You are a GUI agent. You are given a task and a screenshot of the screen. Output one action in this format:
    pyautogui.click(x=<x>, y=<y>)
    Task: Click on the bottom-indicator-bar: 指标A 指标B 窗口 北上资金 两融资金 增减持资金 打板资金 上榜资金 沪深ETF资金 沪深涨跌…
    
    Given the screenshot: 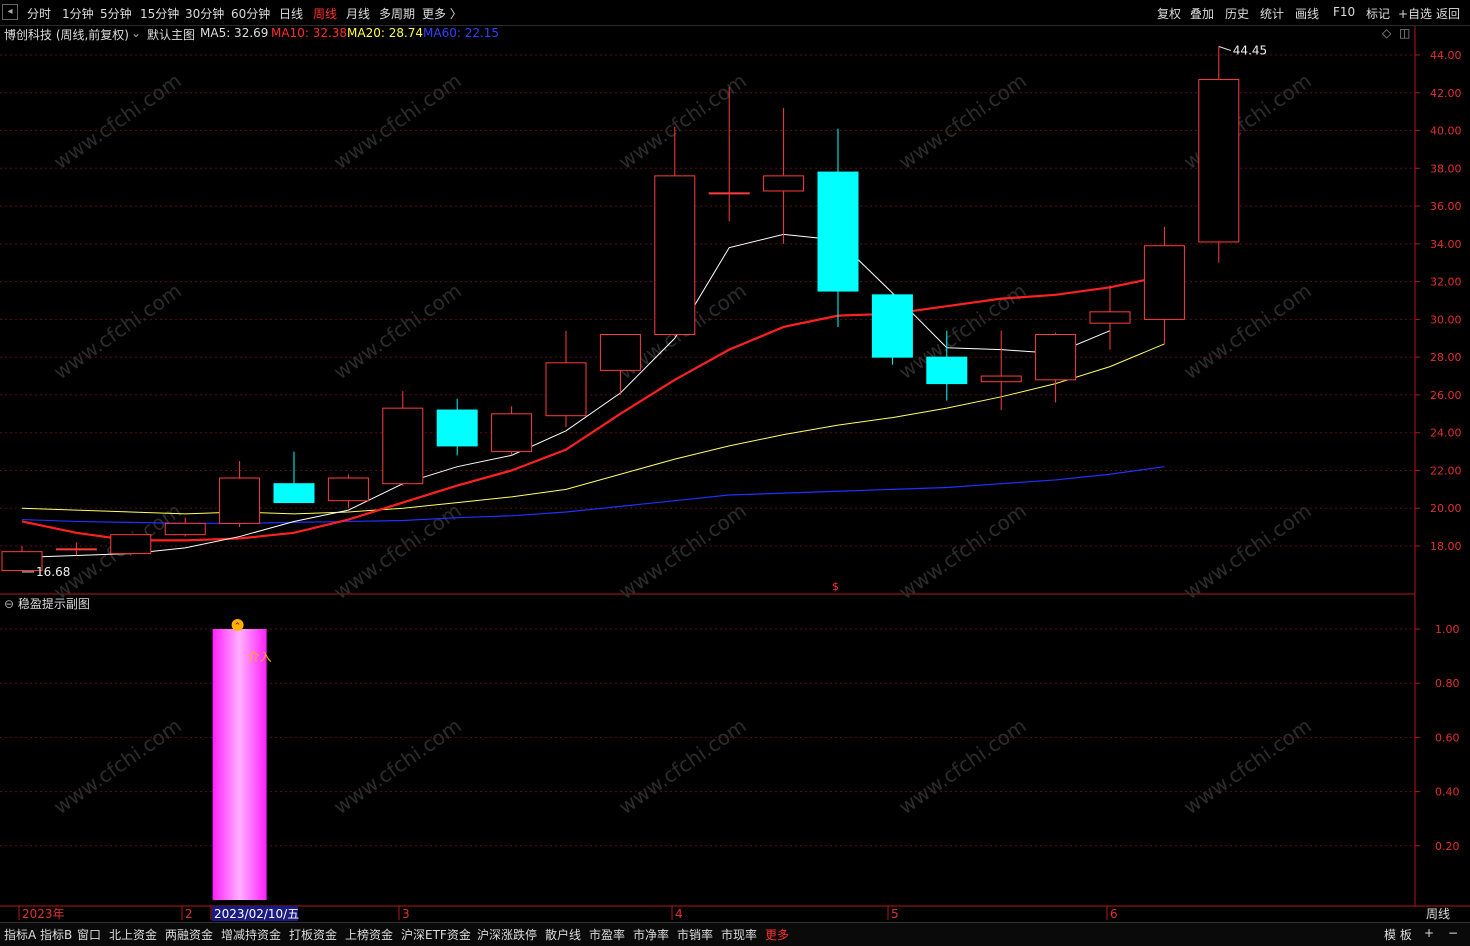 What is the action you would take?
    pyautogui.click(x=735, y=934)
    